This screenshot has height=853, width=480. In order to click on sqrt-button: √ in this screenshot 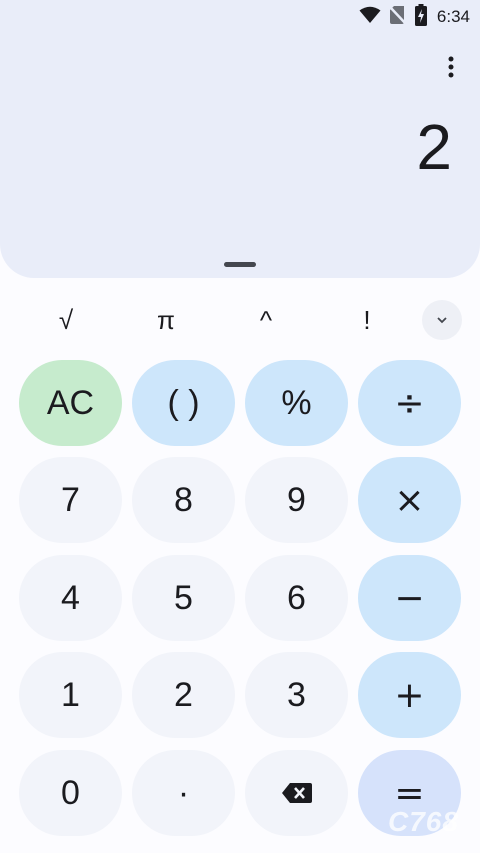, I will do `click(66, 320)`.